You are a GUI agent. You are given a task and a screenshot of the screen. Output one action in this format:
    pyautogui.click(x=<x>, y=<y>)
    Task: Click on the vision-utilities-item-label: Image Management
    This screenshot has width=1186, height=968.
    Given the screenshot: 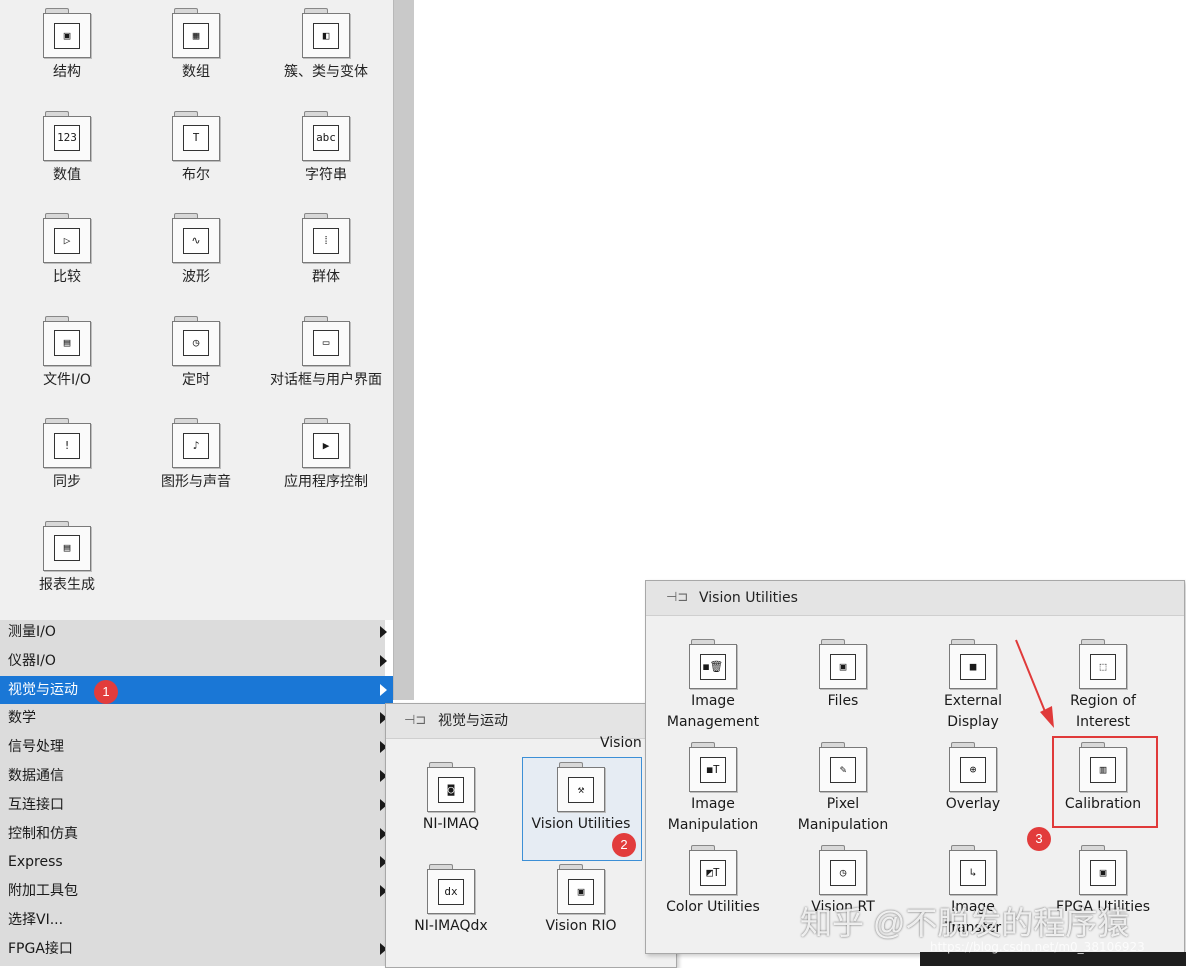 What is the action you would take?
    pyautogui.click(x=713, y=711)
    